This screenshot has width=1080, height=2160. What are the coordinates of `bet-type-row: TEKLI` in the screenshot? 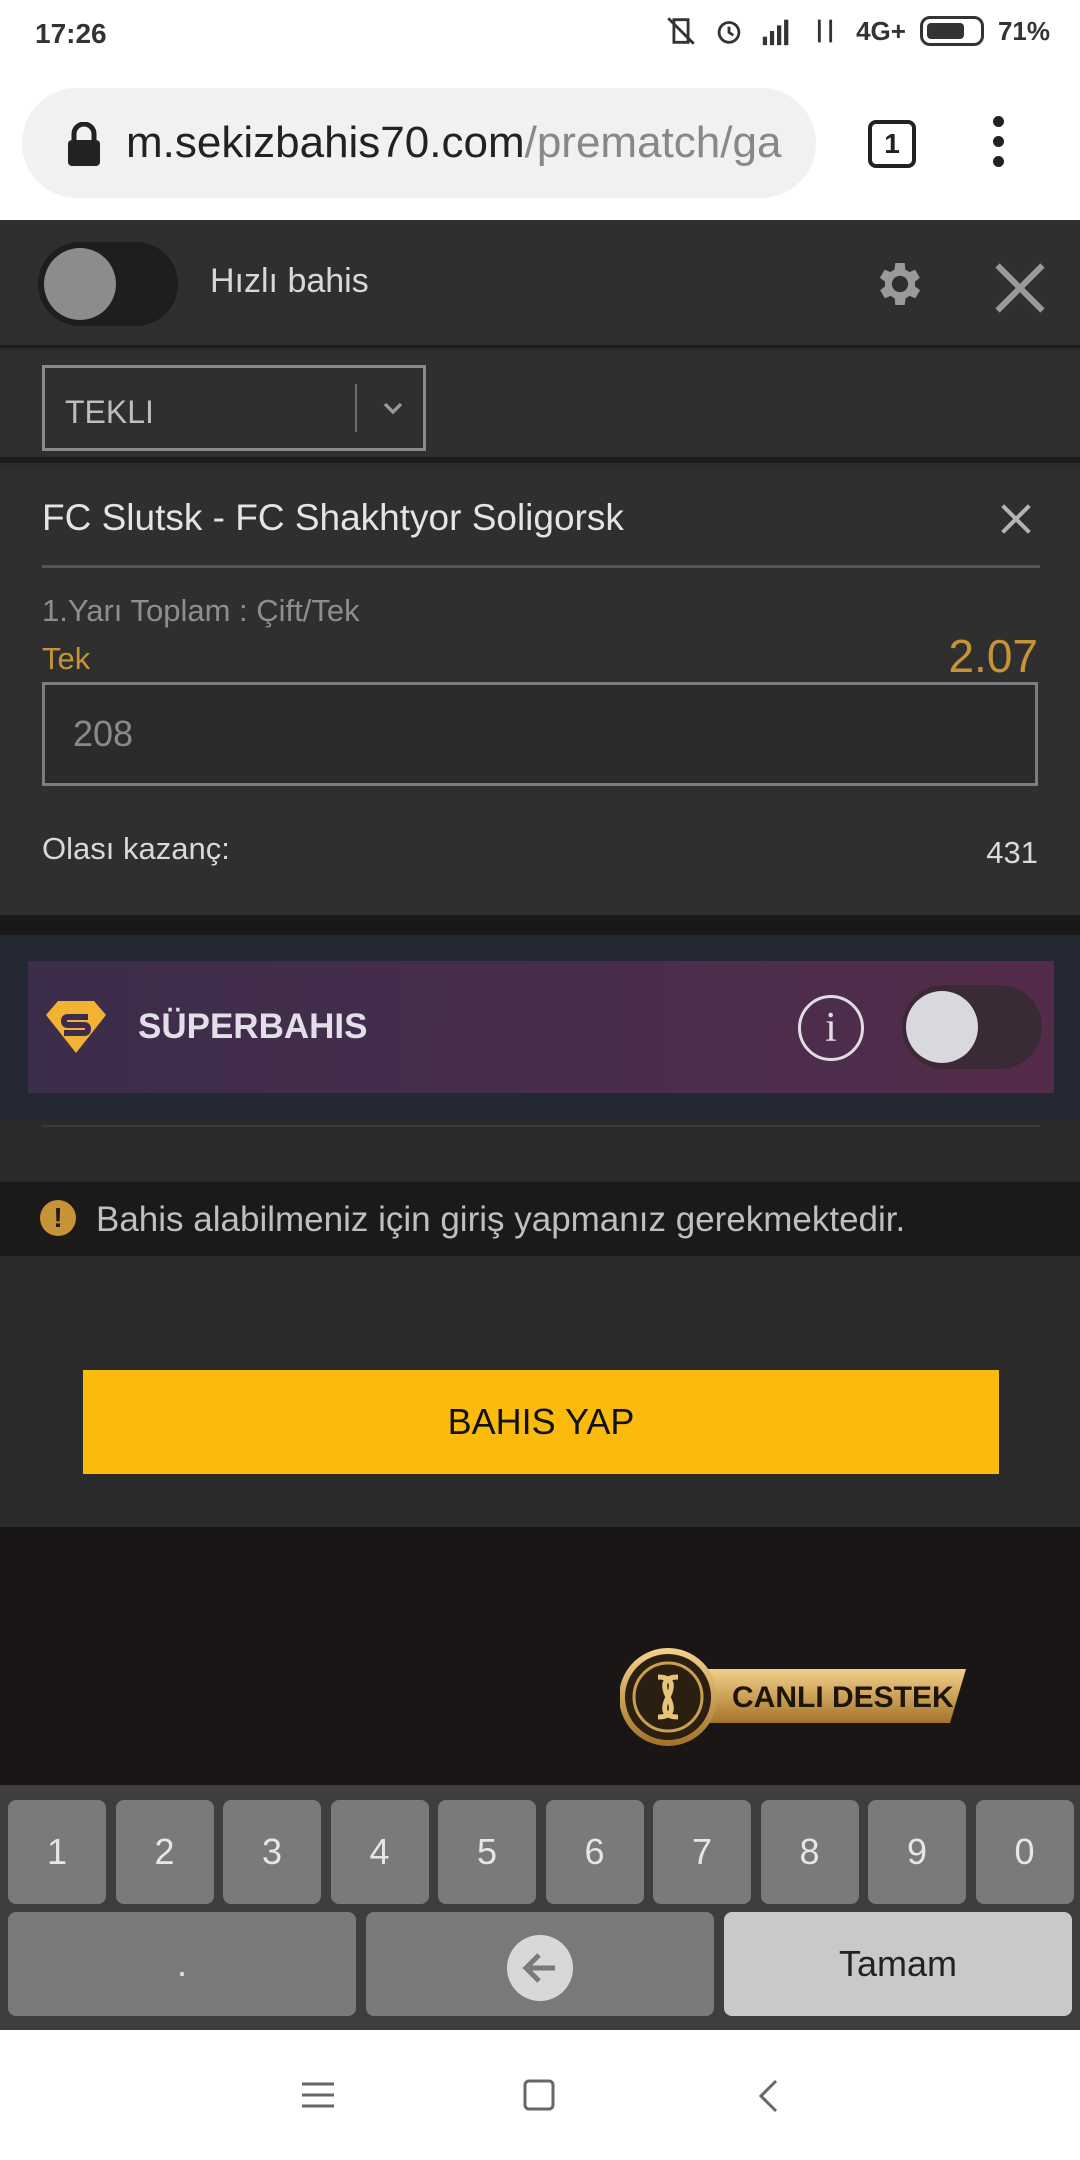 It's located at (540, 407).